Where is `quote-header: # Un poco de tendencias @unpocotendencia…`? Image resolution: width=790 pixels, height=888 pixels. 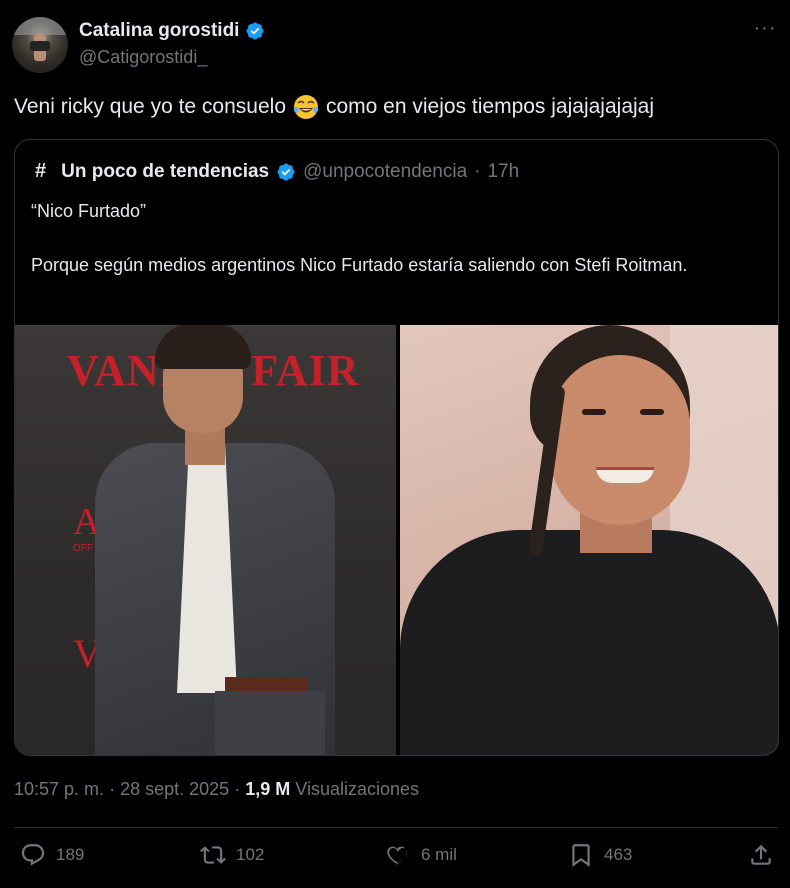
quote-header: # Un poco de tendencias @unpocotendencia… is located at coordinates (277, 171).